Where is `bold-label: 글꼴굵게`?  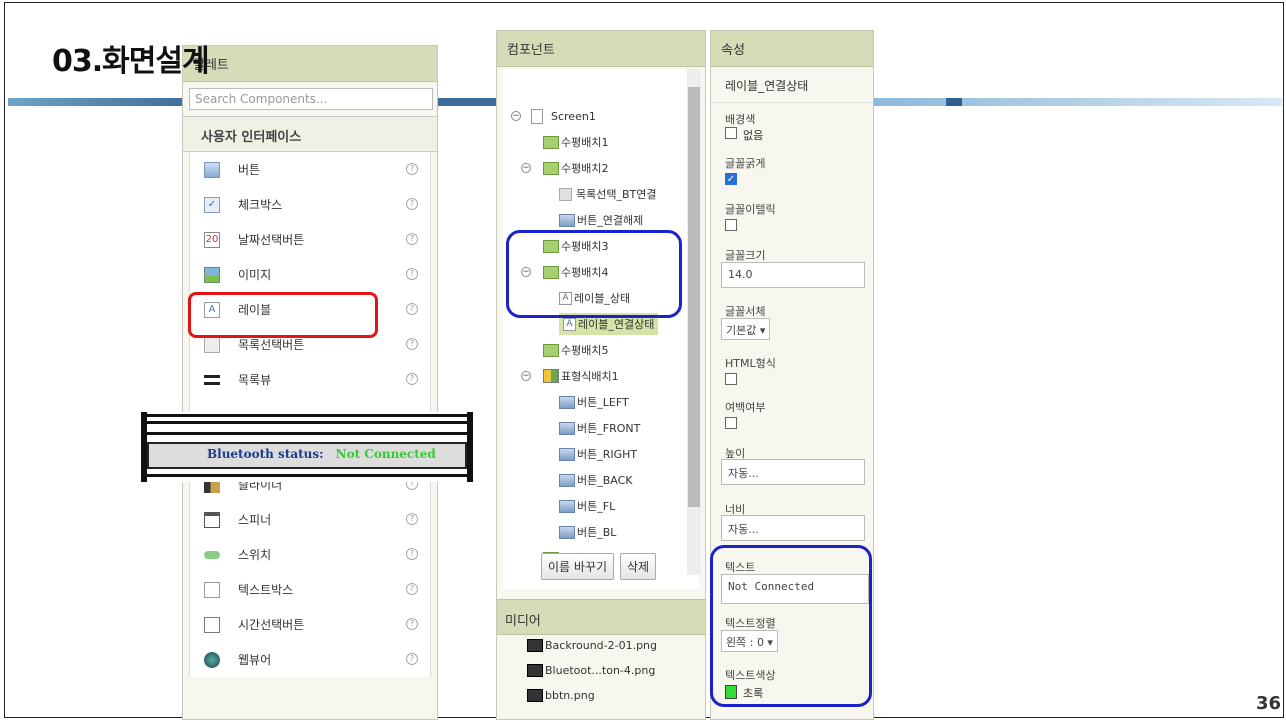
bold-label: 글꼴굵게 is located at coordinates (745, 163).